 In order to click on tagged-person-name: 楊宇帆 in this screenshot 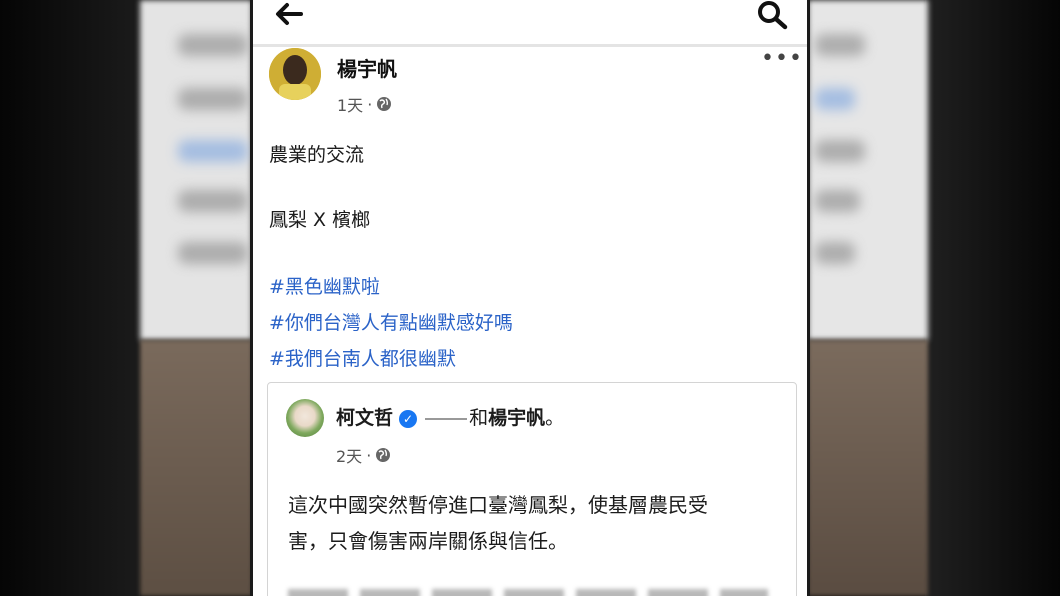, I will do `click(516, 418)`.